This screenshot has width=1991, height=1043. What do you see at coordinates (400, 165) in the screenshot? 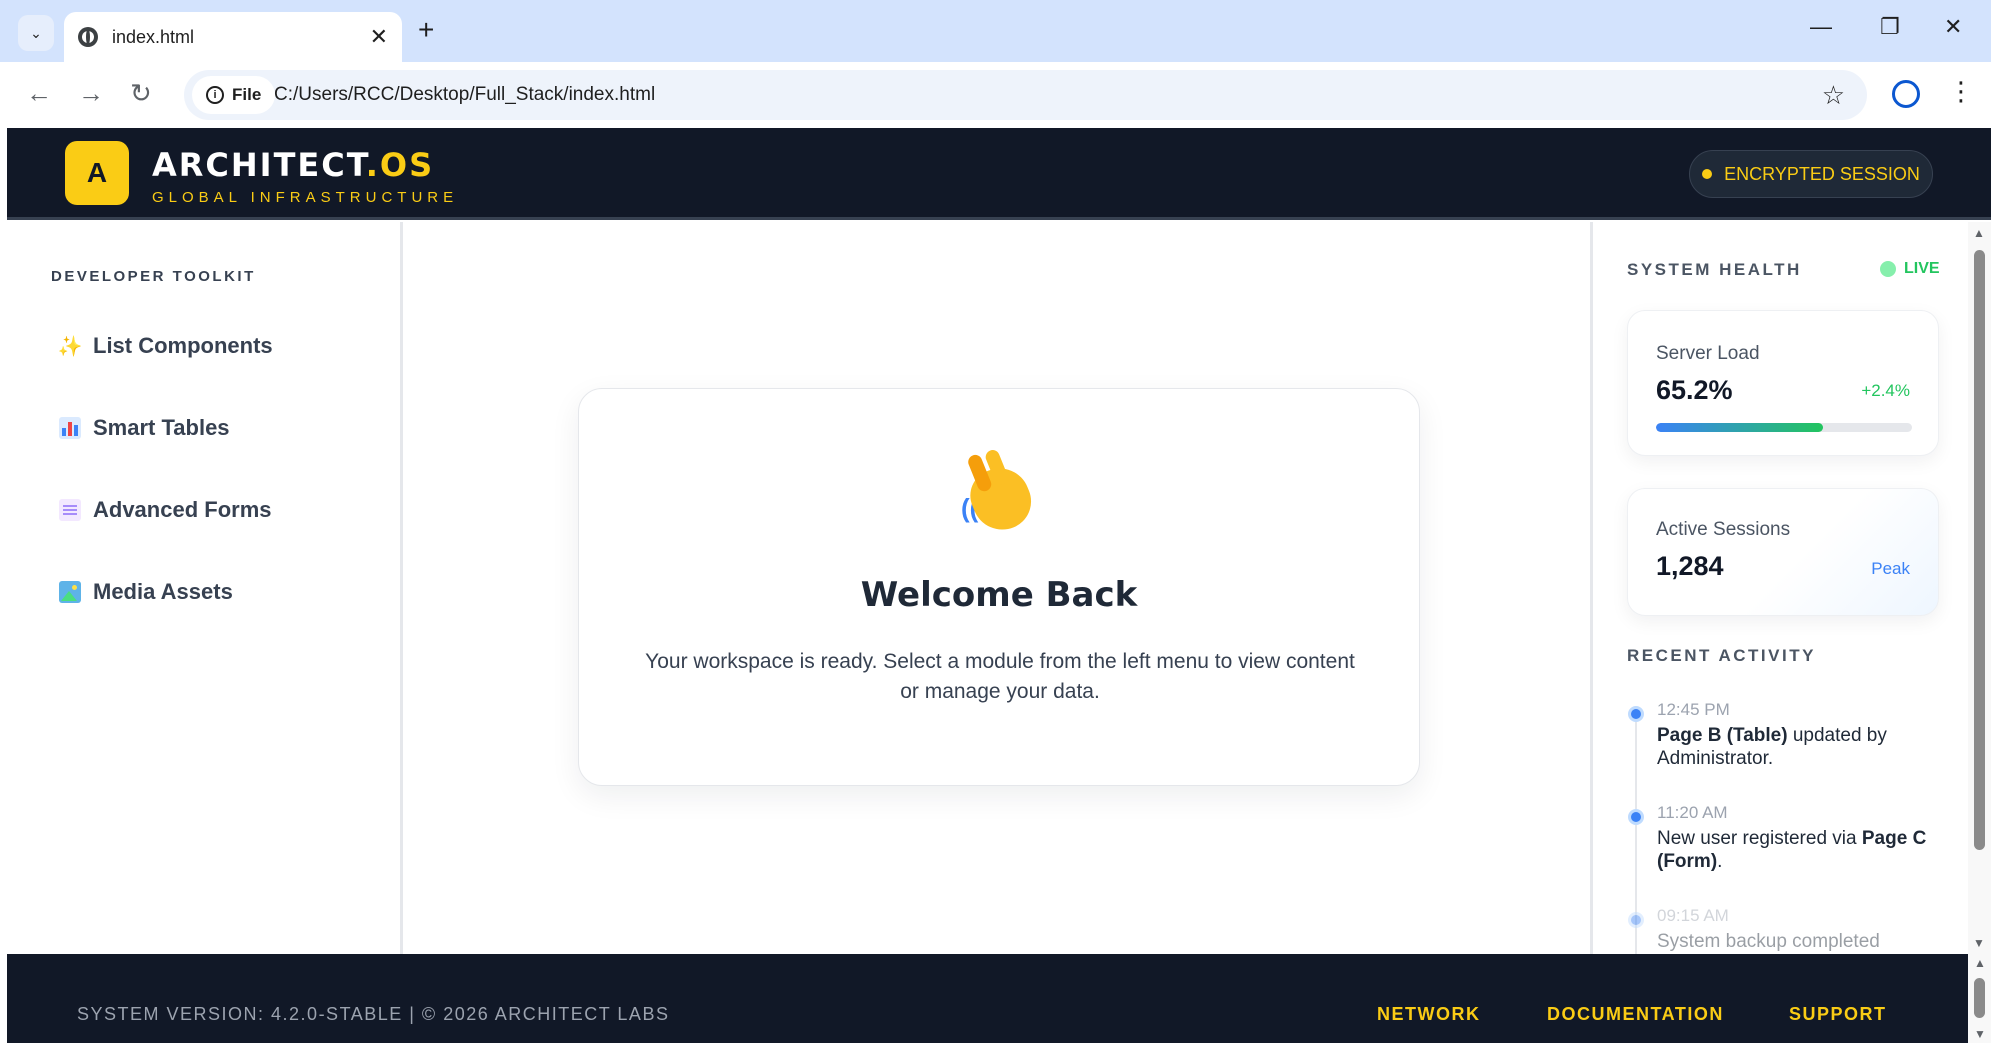
I see `brand-accent: .OS` at bounding box center [400, 165].